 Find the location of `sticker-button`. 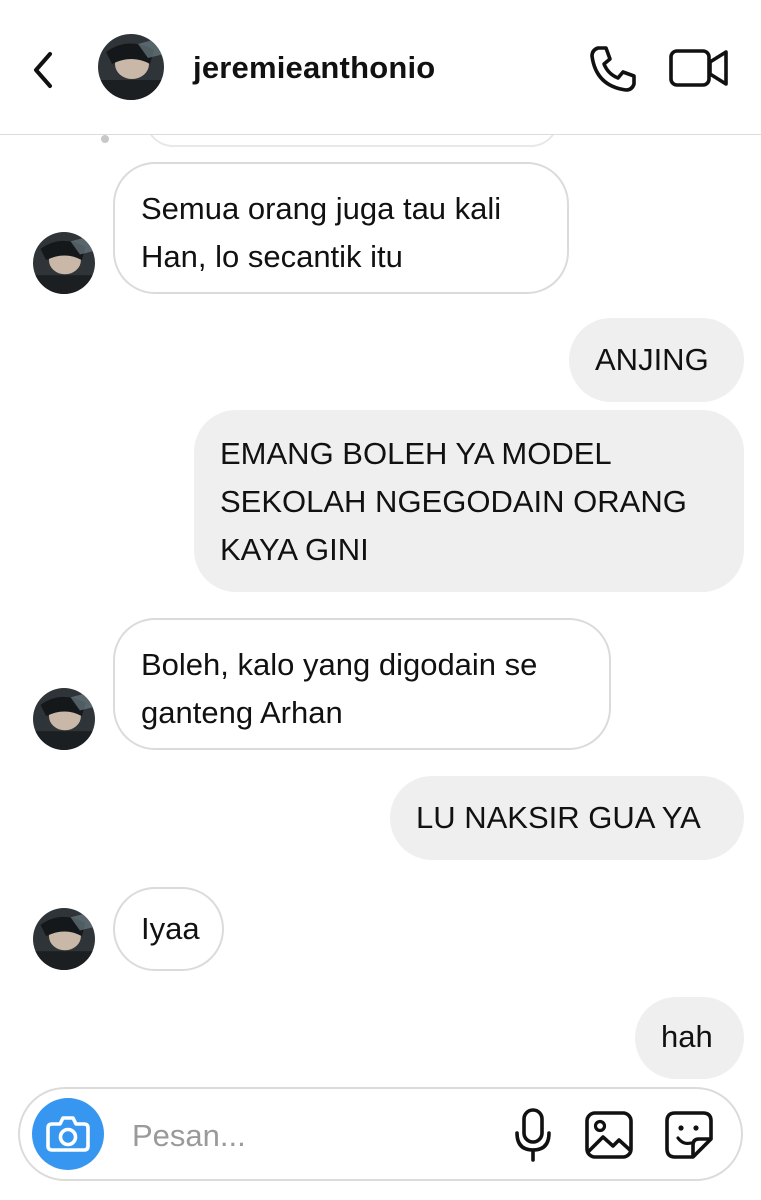

sticker-button is located at coordinates (689, 1135).